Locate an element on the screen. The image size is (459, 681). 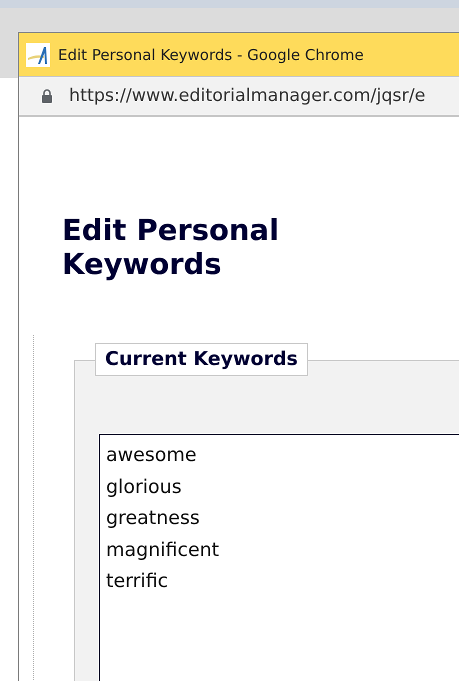
url-text: https://www.editorialmanager.com/jqsr/e is located at coordinates (247, 96).